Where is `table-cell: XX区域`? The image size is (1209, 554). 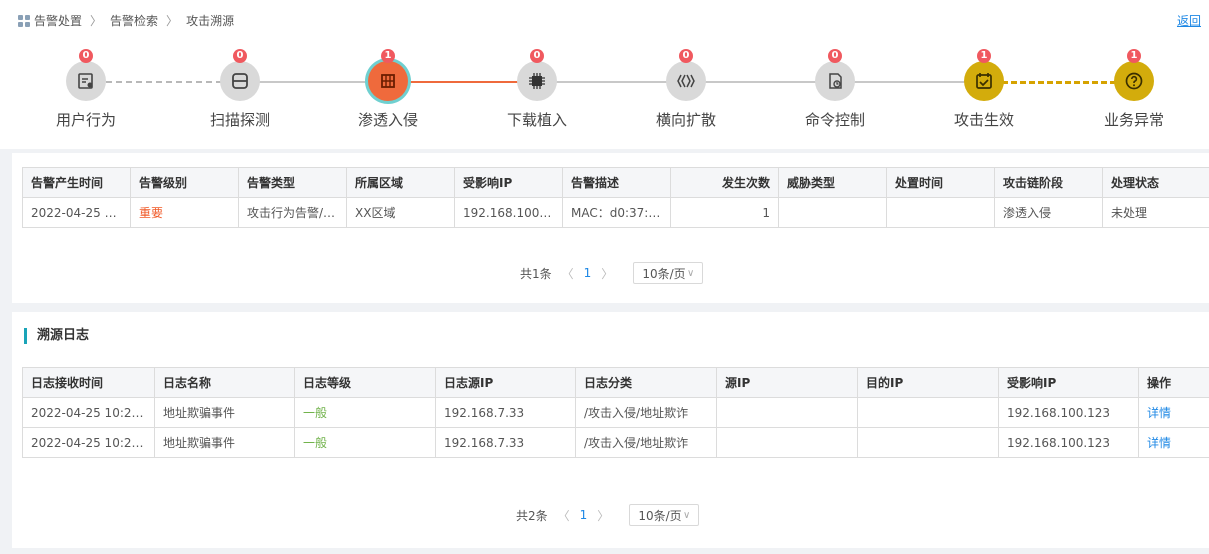 table-cell: XX区域 is located at coordinates (400, 212).